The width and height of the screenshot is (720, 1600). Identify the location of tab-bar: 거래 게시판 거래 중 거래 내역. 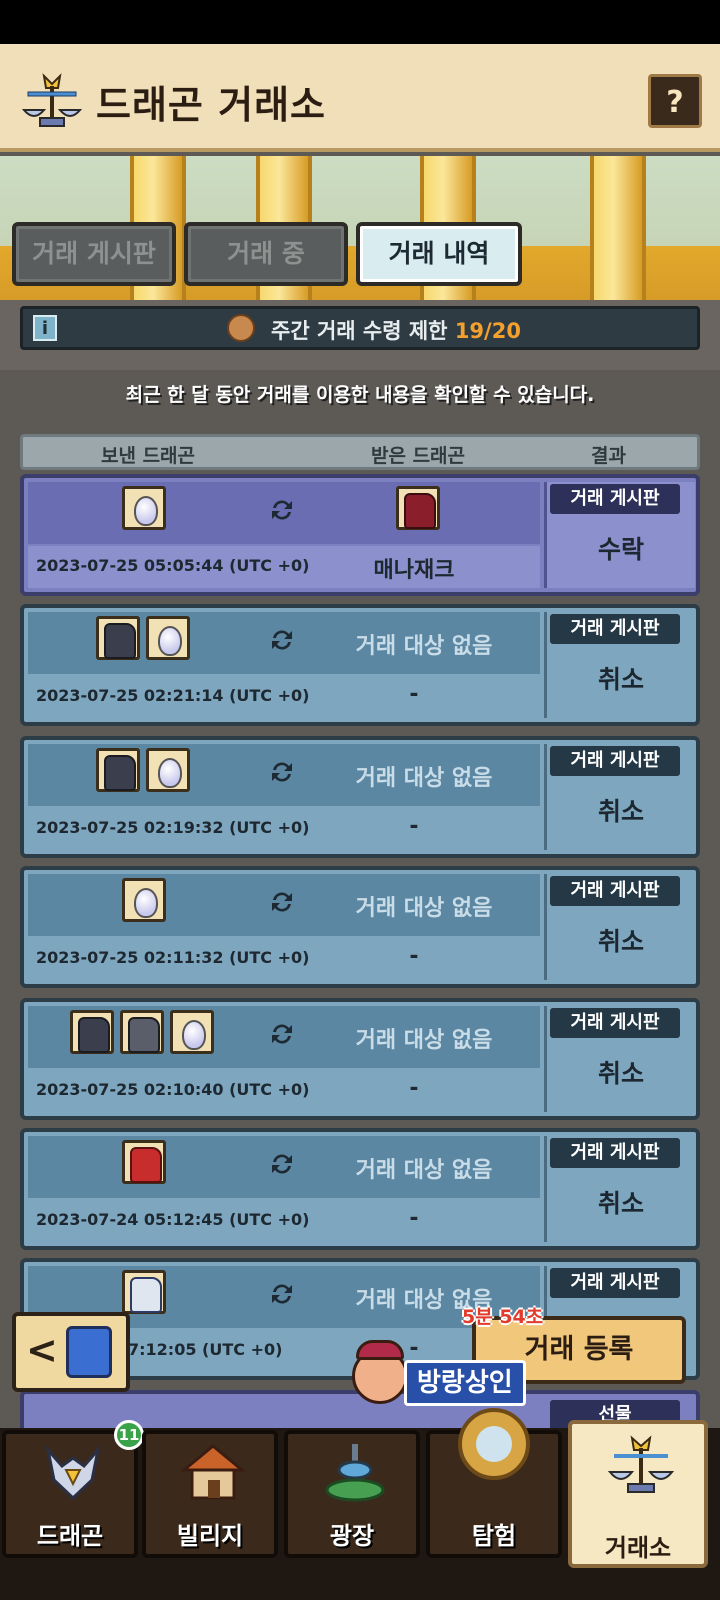
(360, 256).